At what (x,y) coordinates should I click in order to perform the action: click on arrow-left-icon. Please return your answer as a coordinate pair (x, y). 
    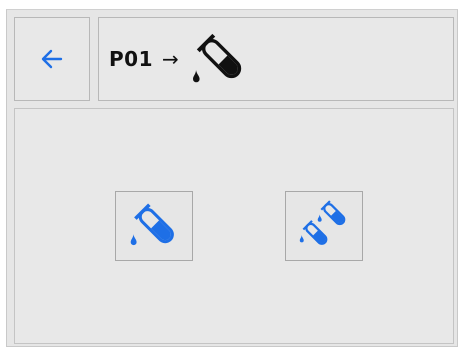
    Looking at the image, I should click on (52, 59).